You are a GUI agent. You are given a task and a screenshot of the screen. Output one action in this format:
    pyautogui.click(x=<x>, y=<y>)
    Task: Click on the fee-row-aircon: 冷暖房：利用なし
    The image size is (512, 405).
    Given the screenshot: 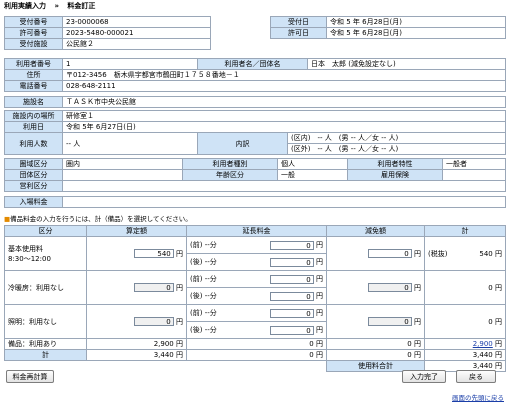 What is the action you would take?
    pyautogui.click(x=45, y=287)
    